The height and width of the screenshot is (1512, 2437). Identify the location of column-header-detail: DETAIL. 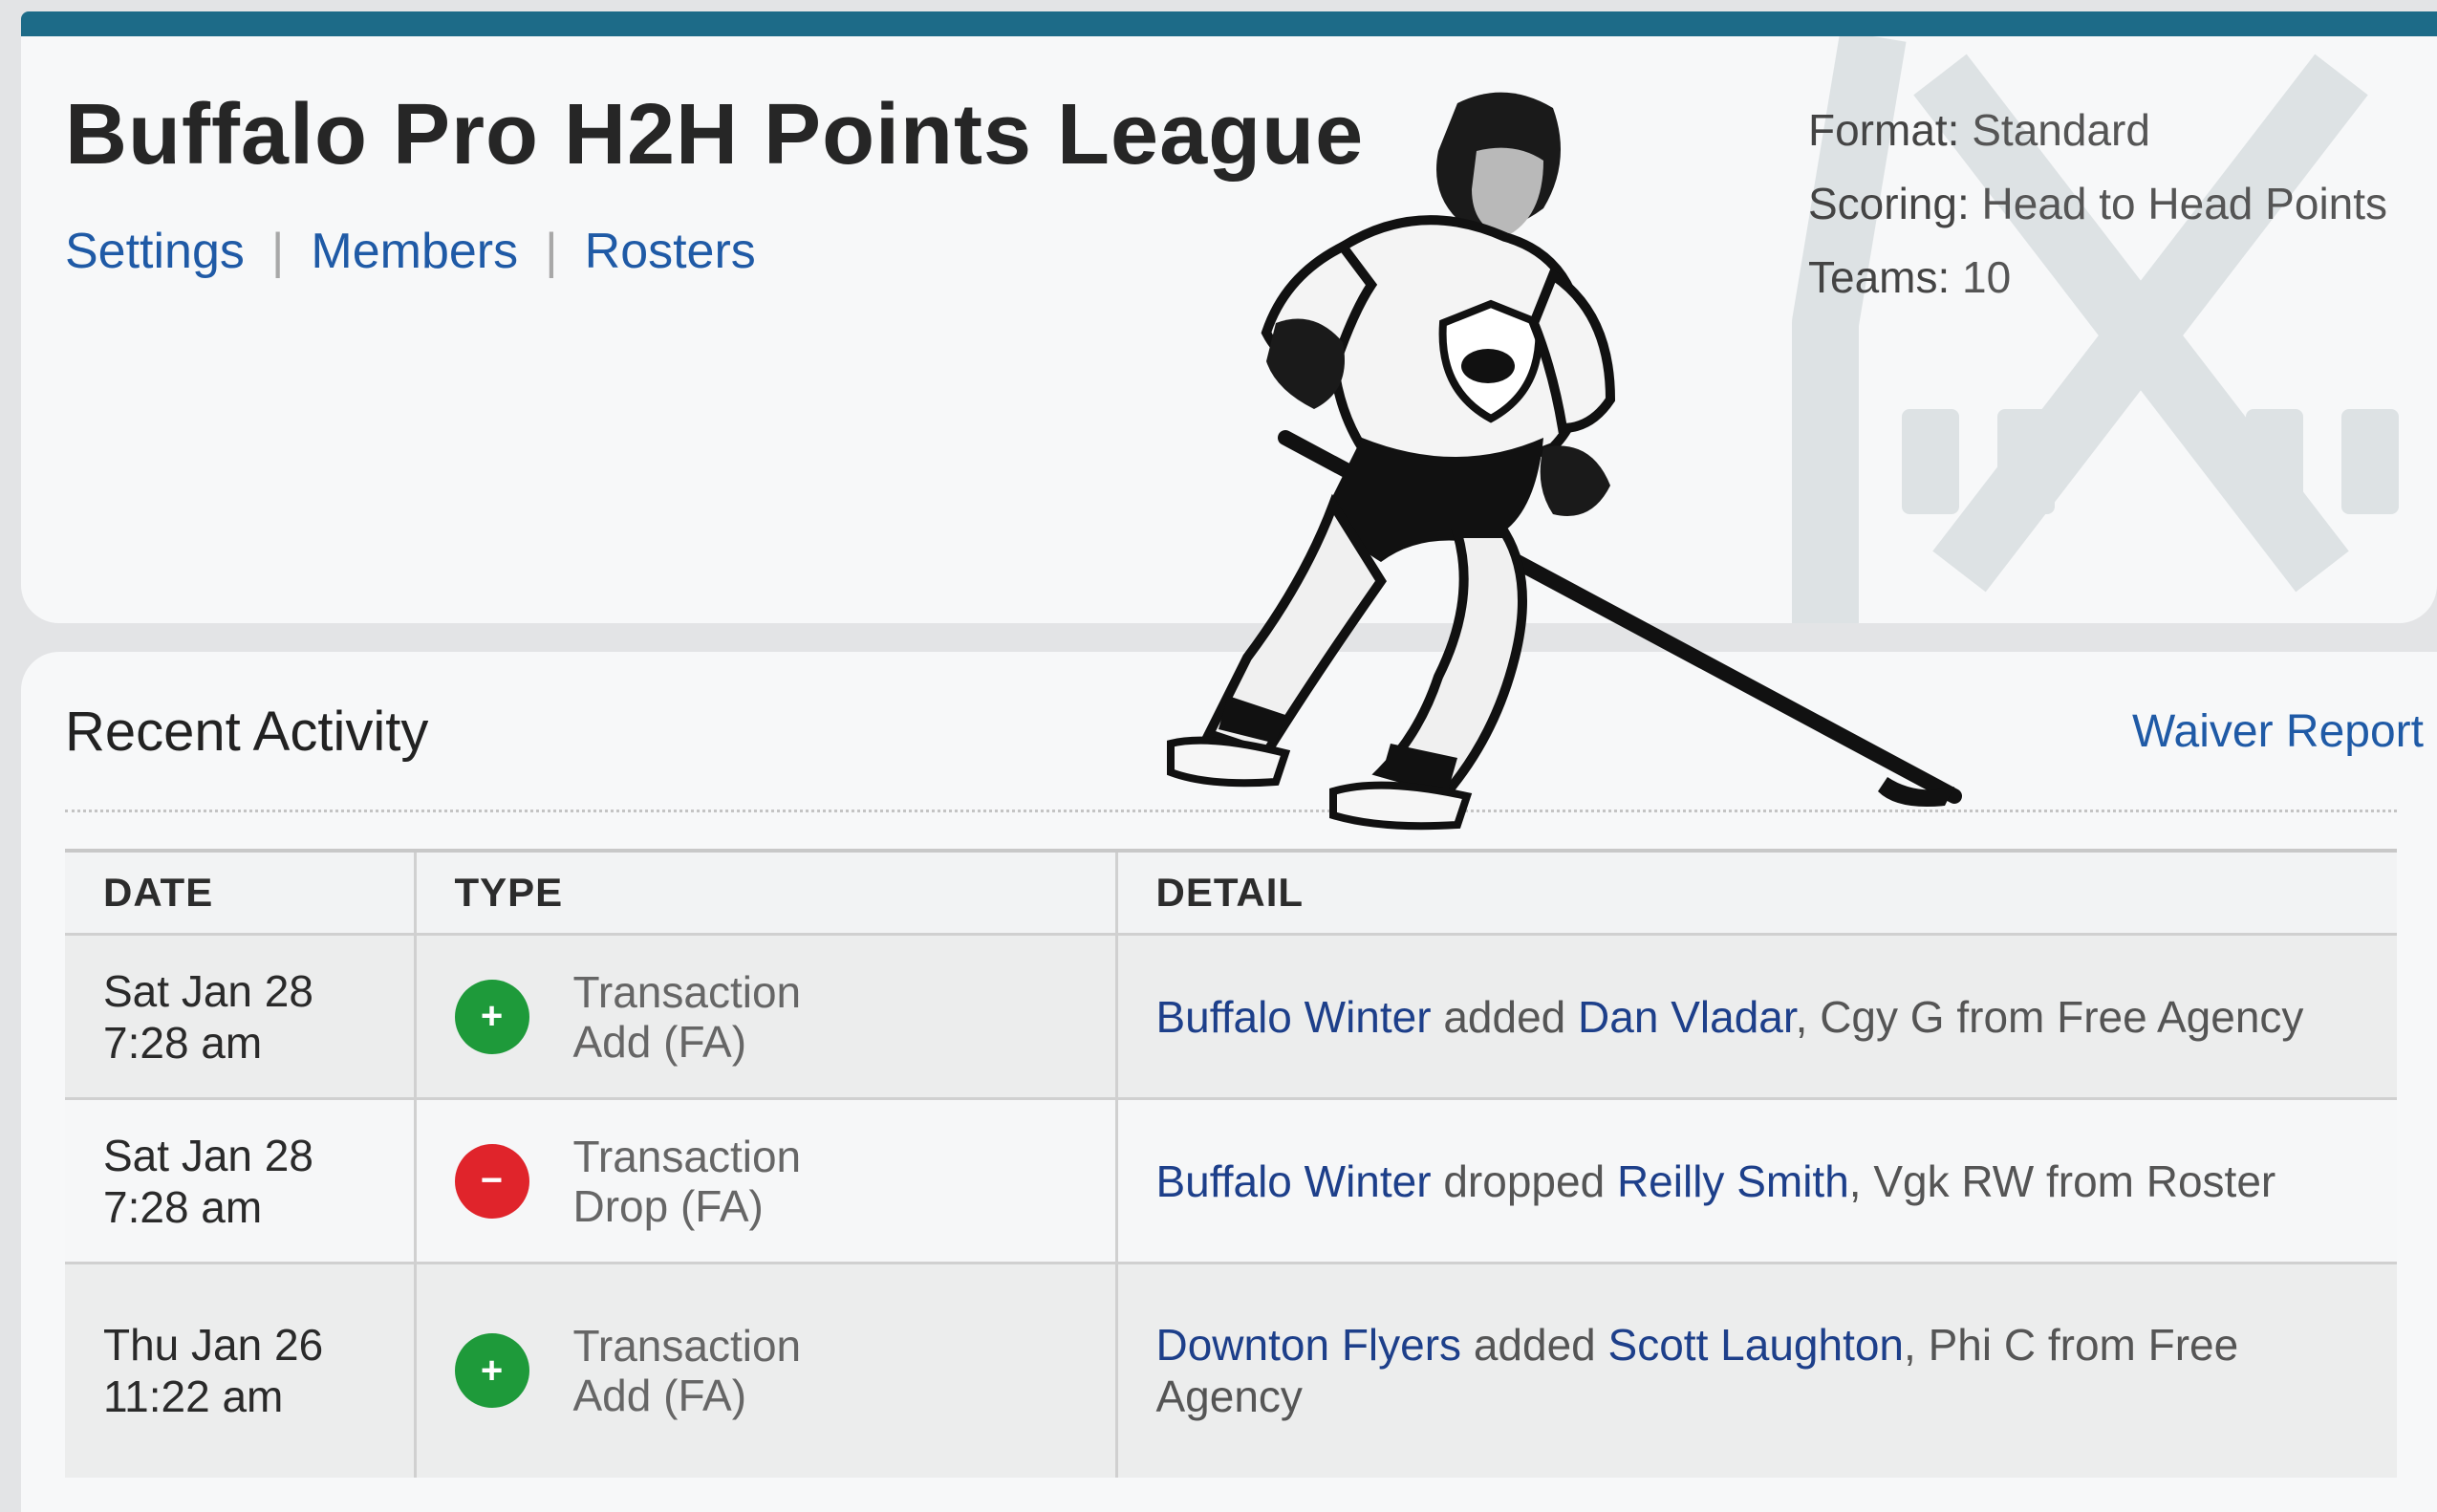
(1755, 892).